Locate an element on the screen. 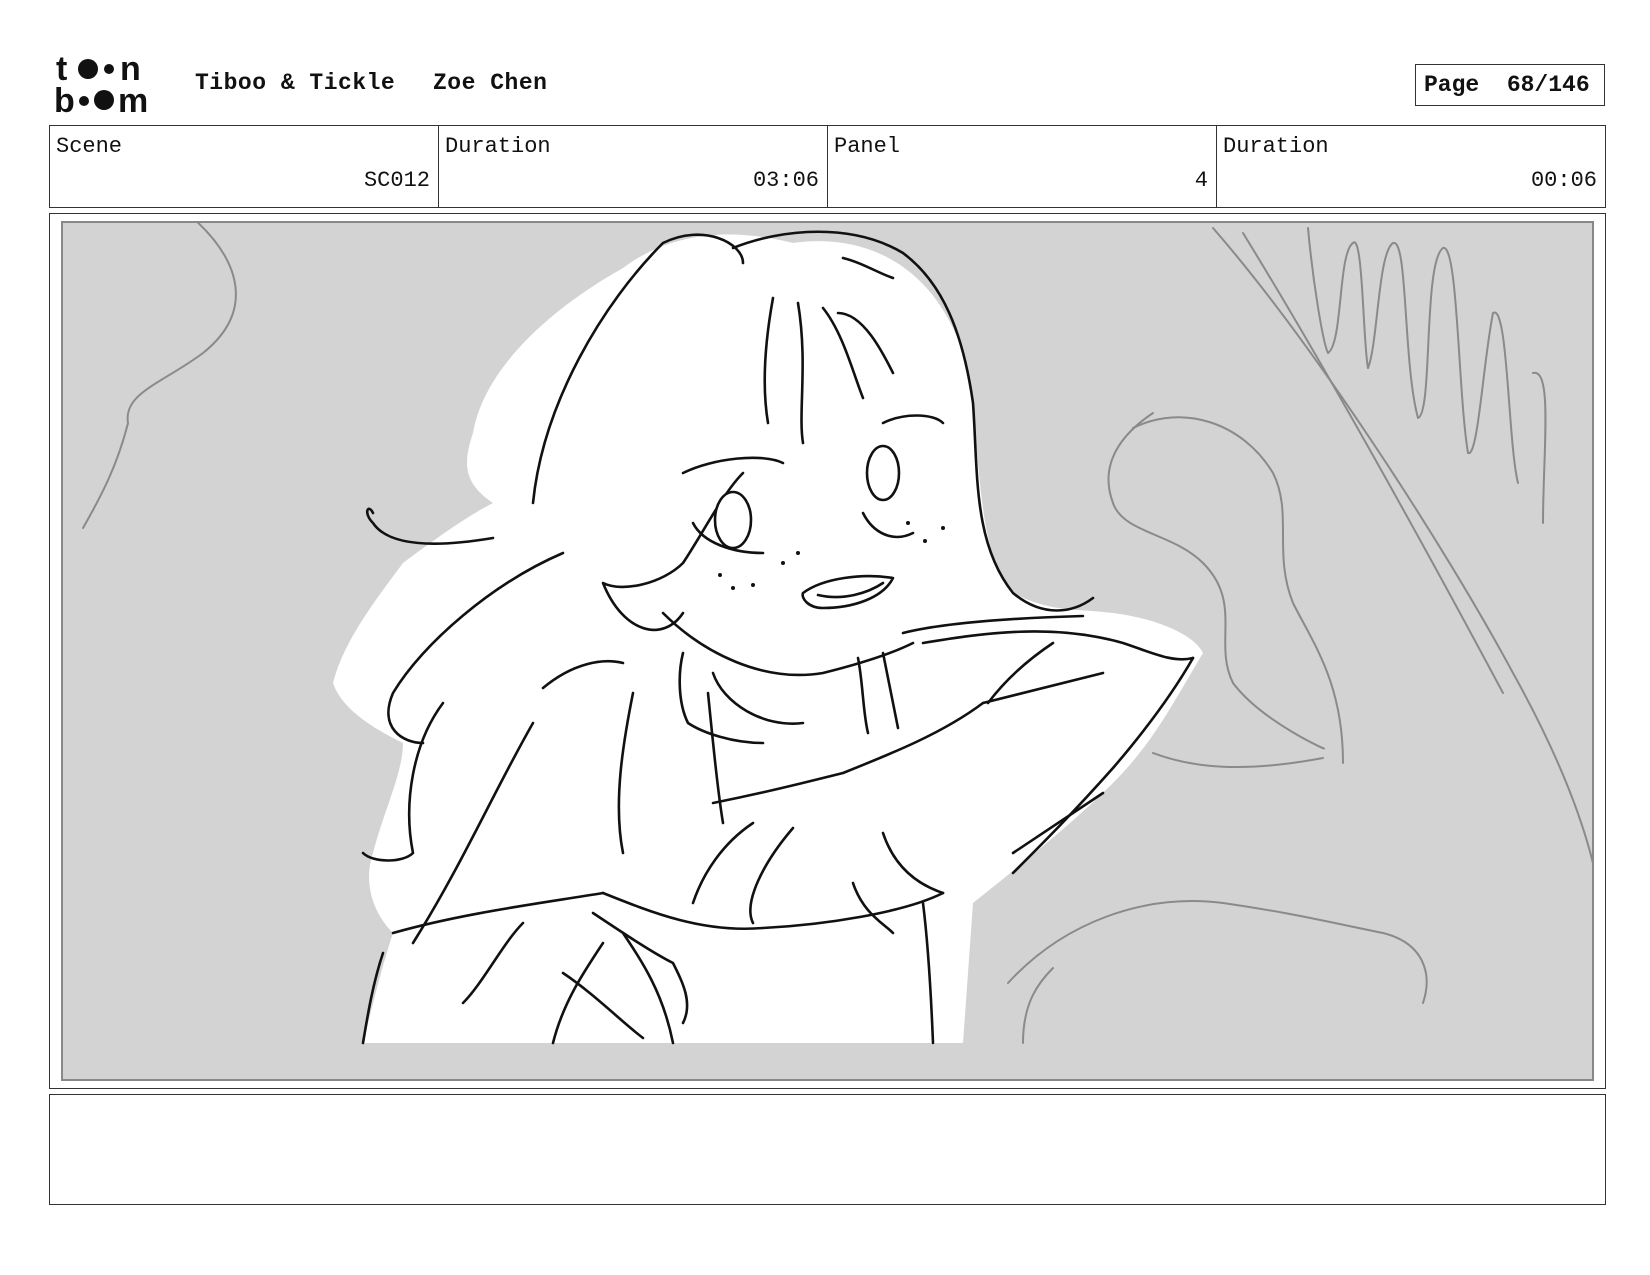 The height and width of the screenshot is (1275, 1650). panel-notes-area is located at coordinates (827, 1149).